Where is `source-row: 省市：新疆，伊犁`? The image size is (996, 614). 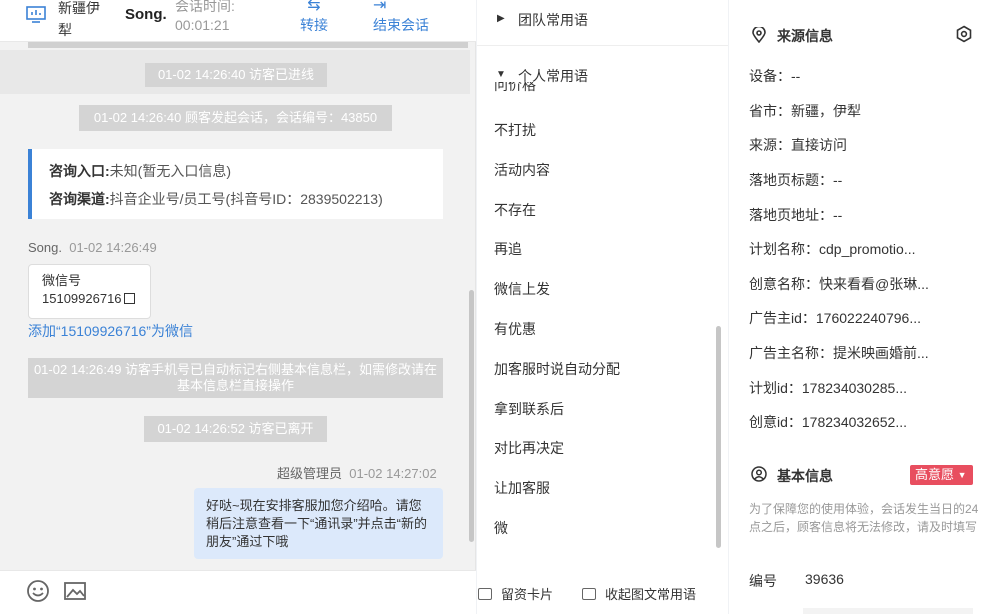
source-row: 省市：新疆，伊犁 is located at coordinates (805, 111).